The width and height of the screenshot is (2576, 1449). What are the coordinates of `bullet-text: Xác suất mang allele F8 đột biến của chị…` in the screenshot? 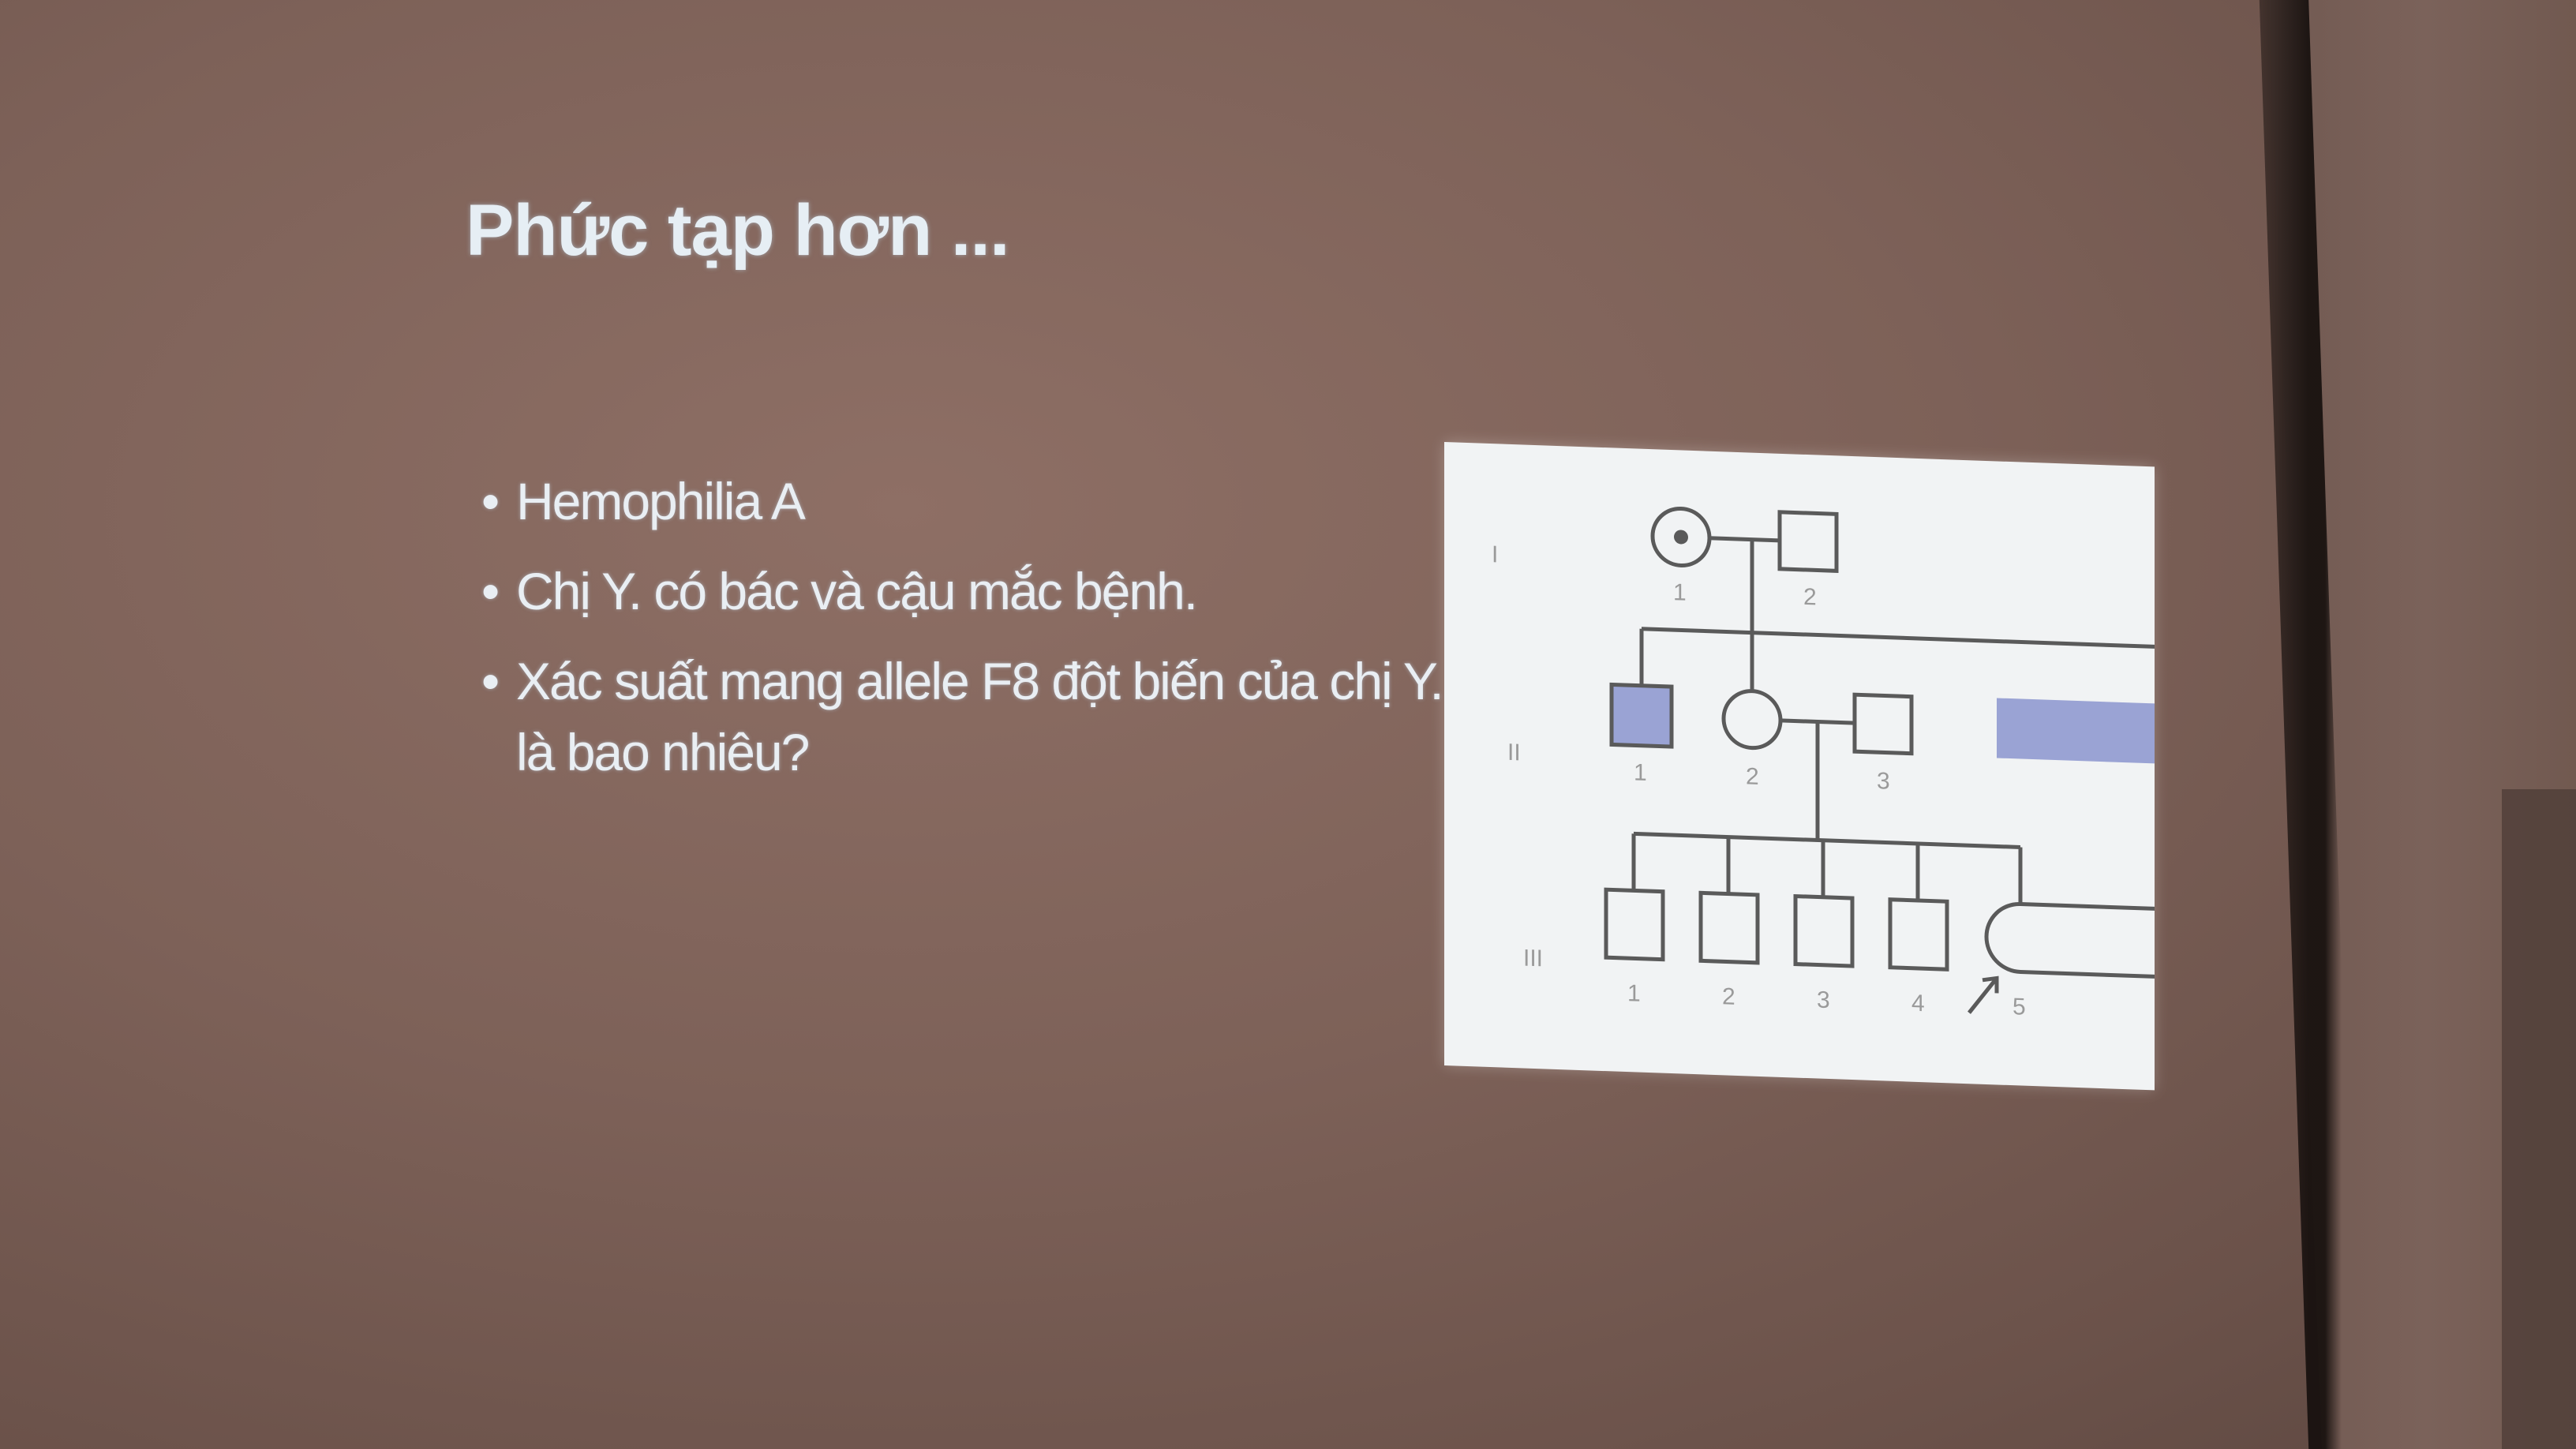 It's located at (980, 716).